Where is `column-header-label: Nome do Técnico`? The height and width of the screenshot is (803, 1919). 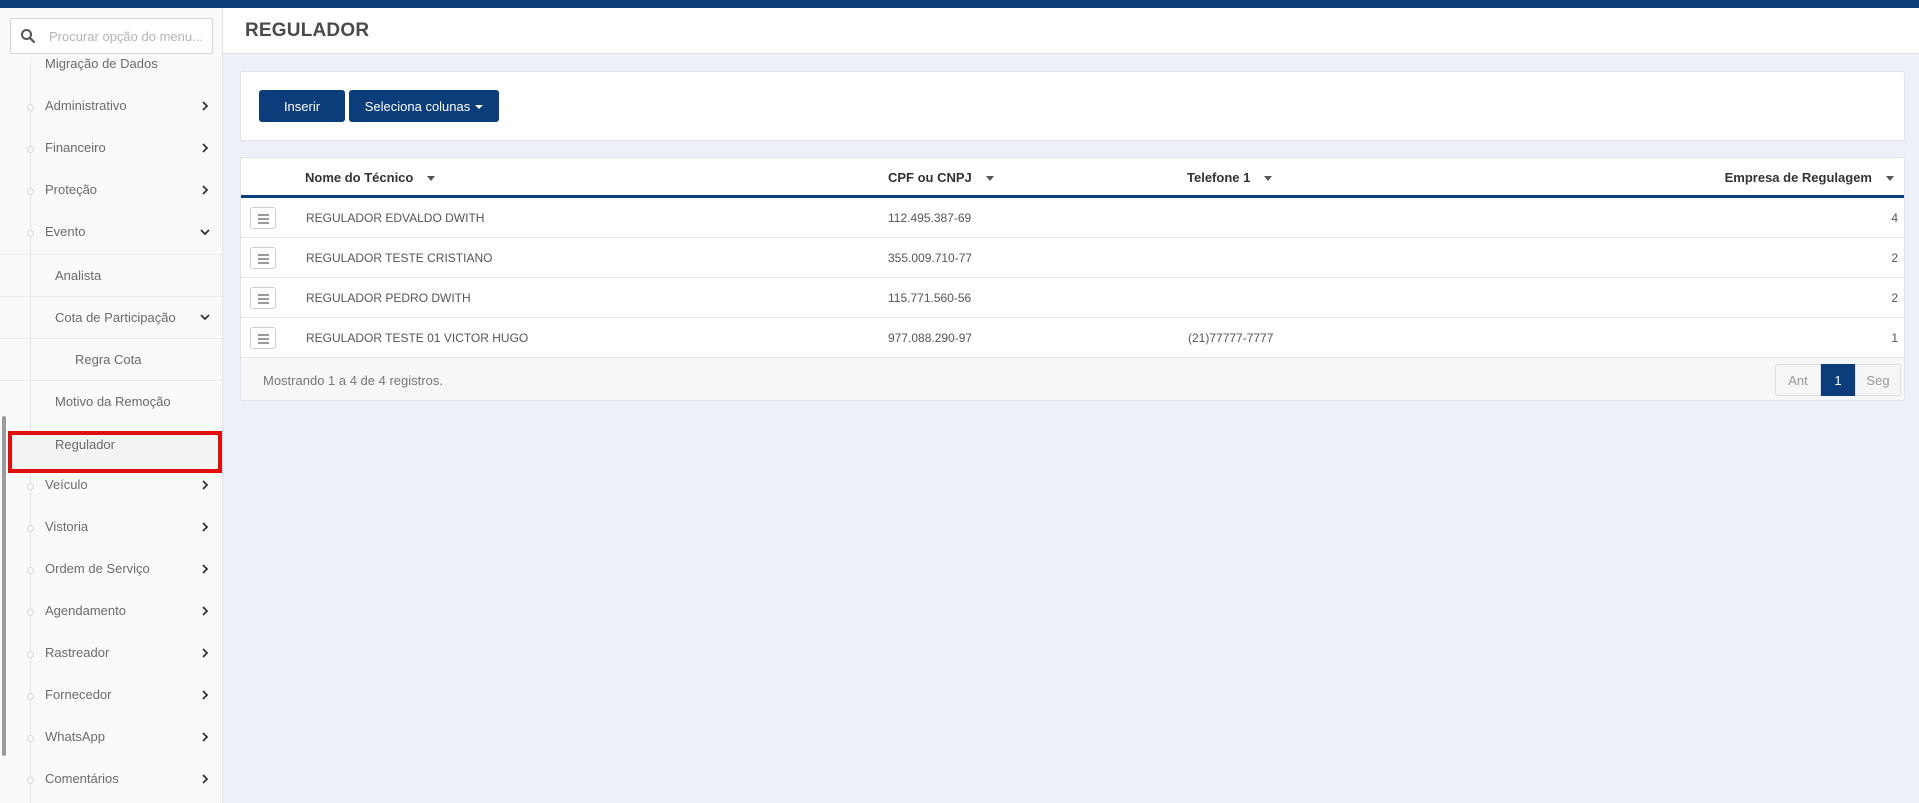 column-header-label: Nome do Técnico is located at coordinates (359, 177).